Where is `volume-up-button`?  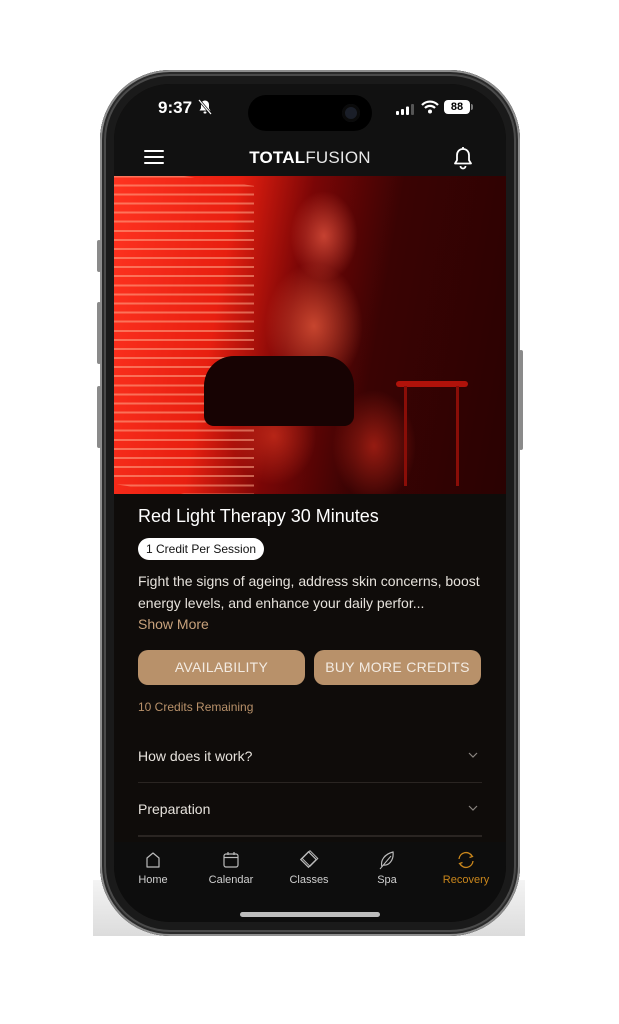 volume-up-button is located at coordinates (99, 333).